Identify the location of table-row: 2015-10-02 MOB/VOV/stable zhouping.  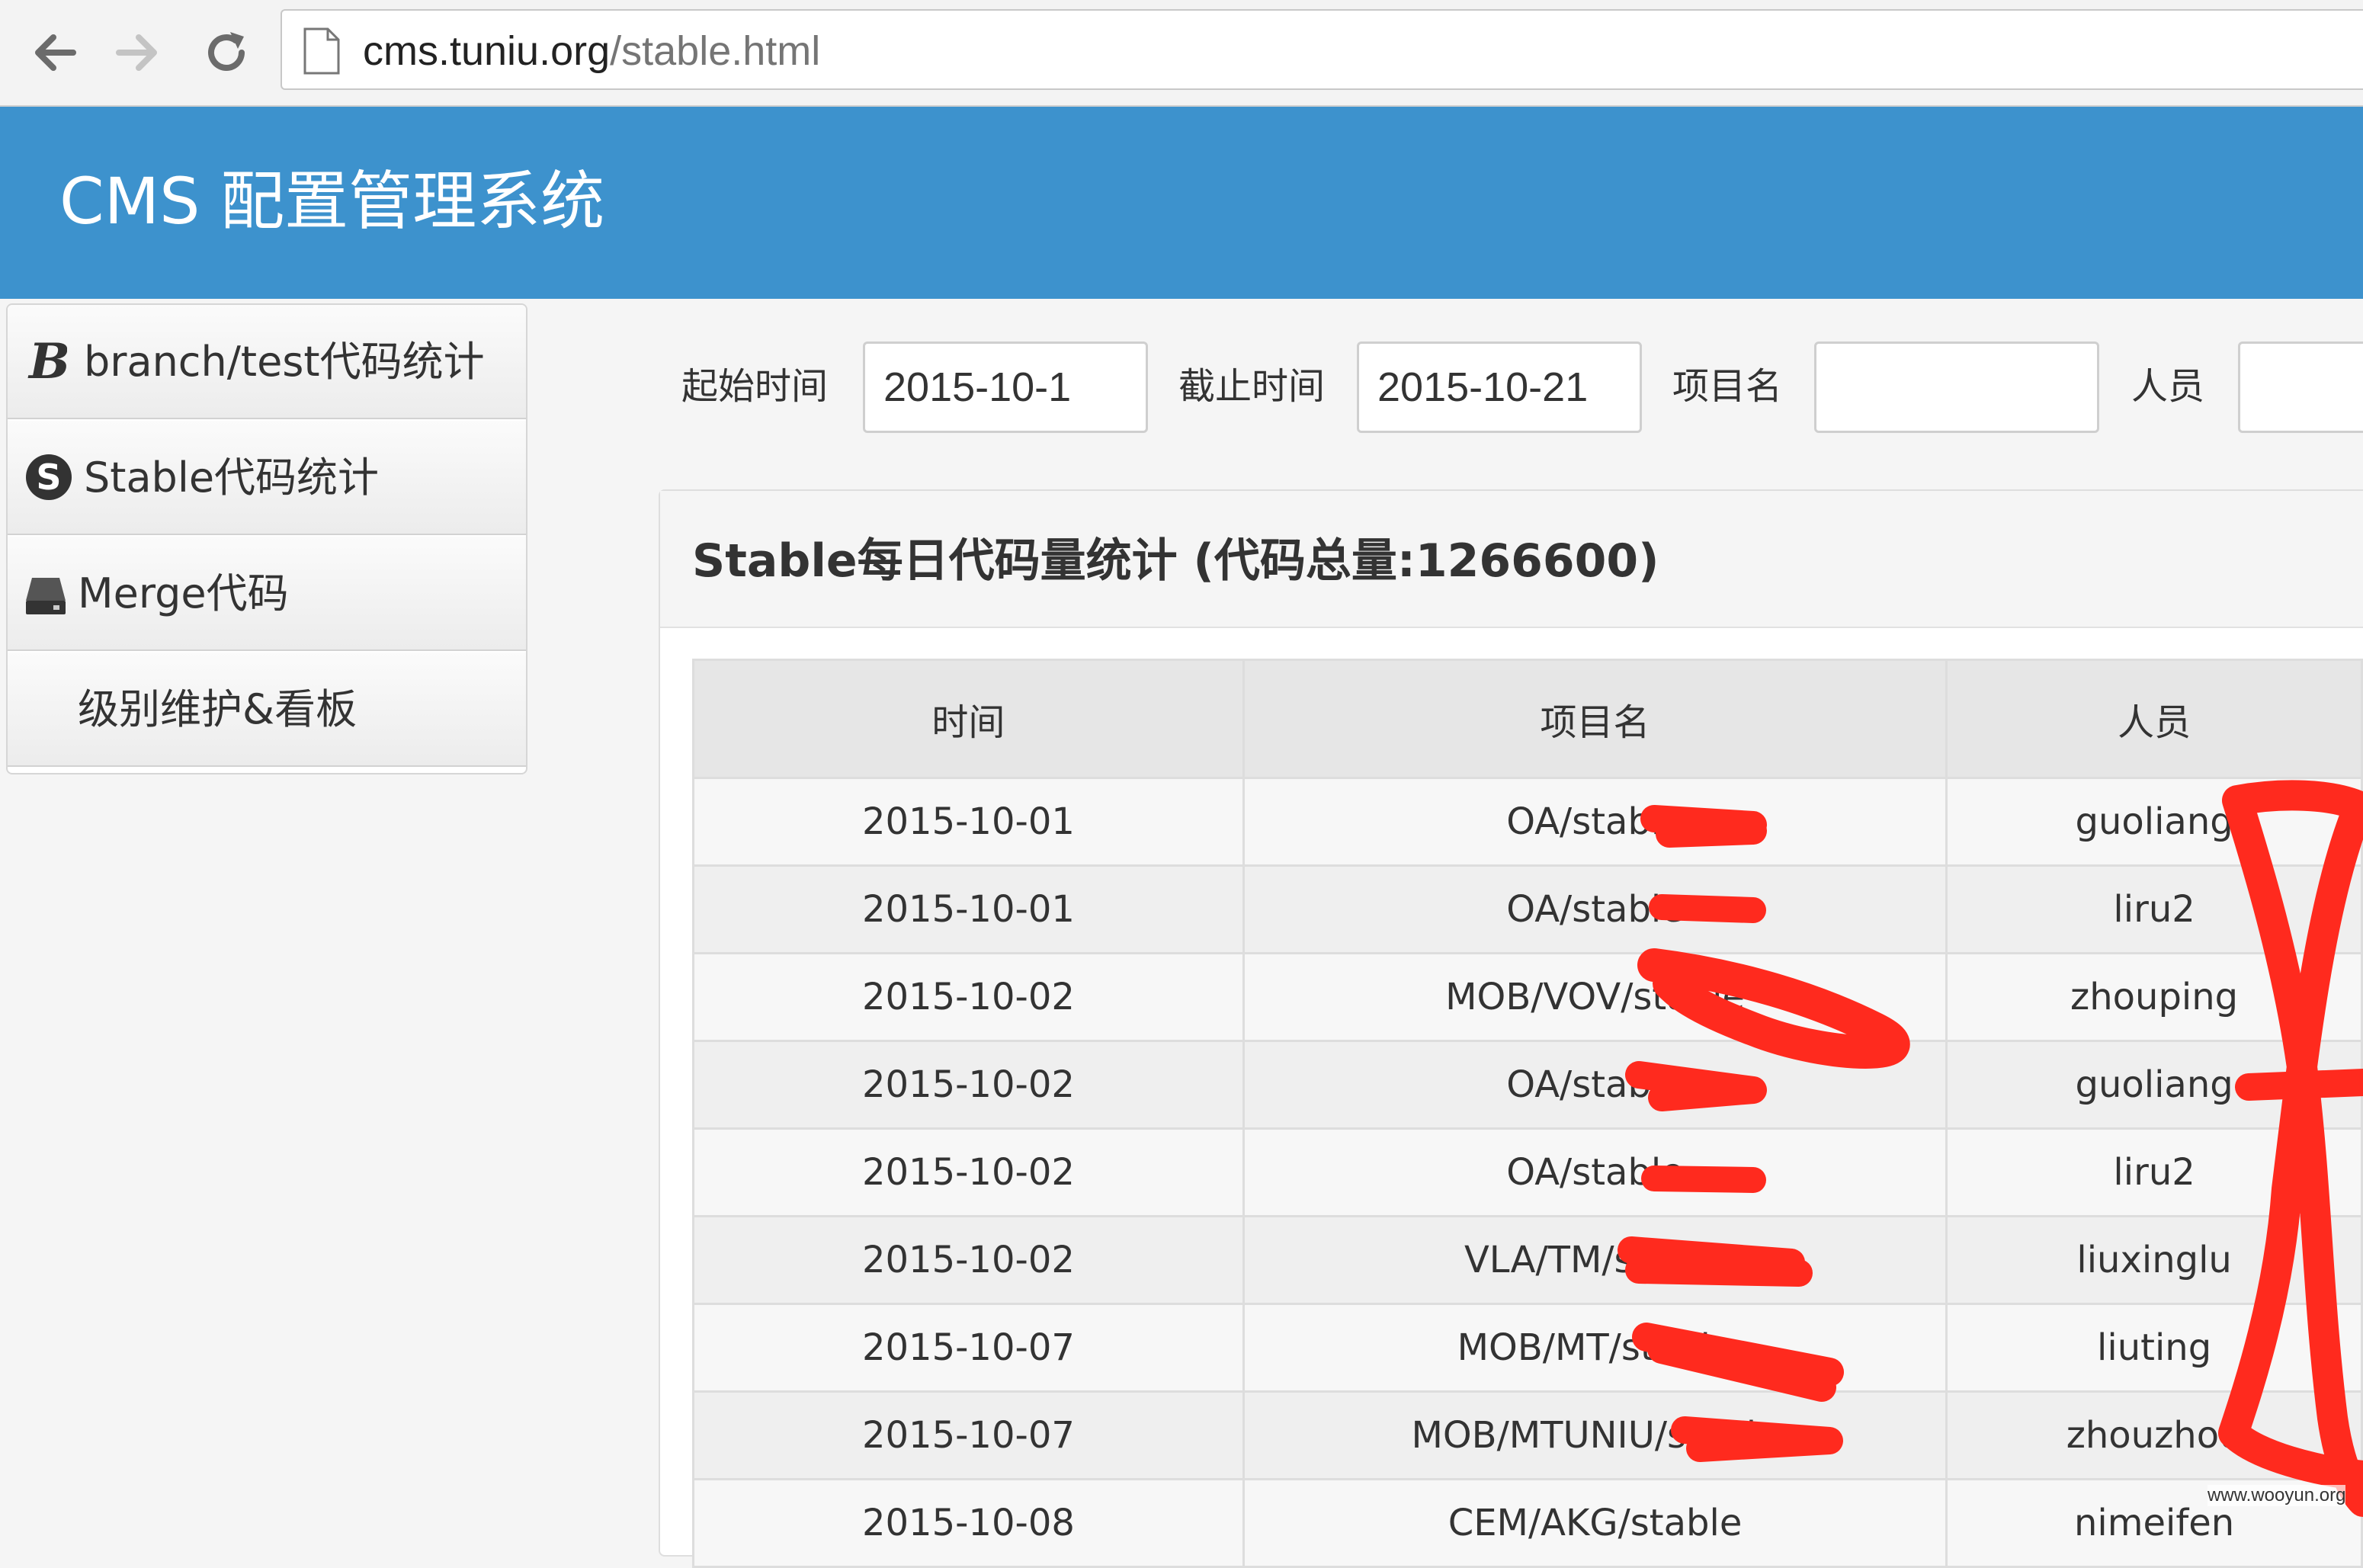
(1527, 997).